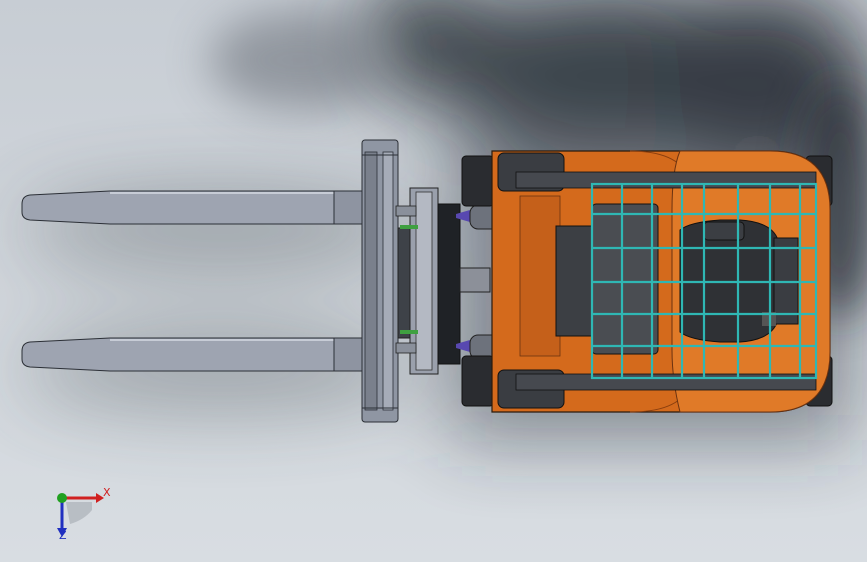 The height and width of the screenshot is (562, 867). Describe the element at coordinates (80, 515) in the screenshot. I see `orientation-triad` at that location.